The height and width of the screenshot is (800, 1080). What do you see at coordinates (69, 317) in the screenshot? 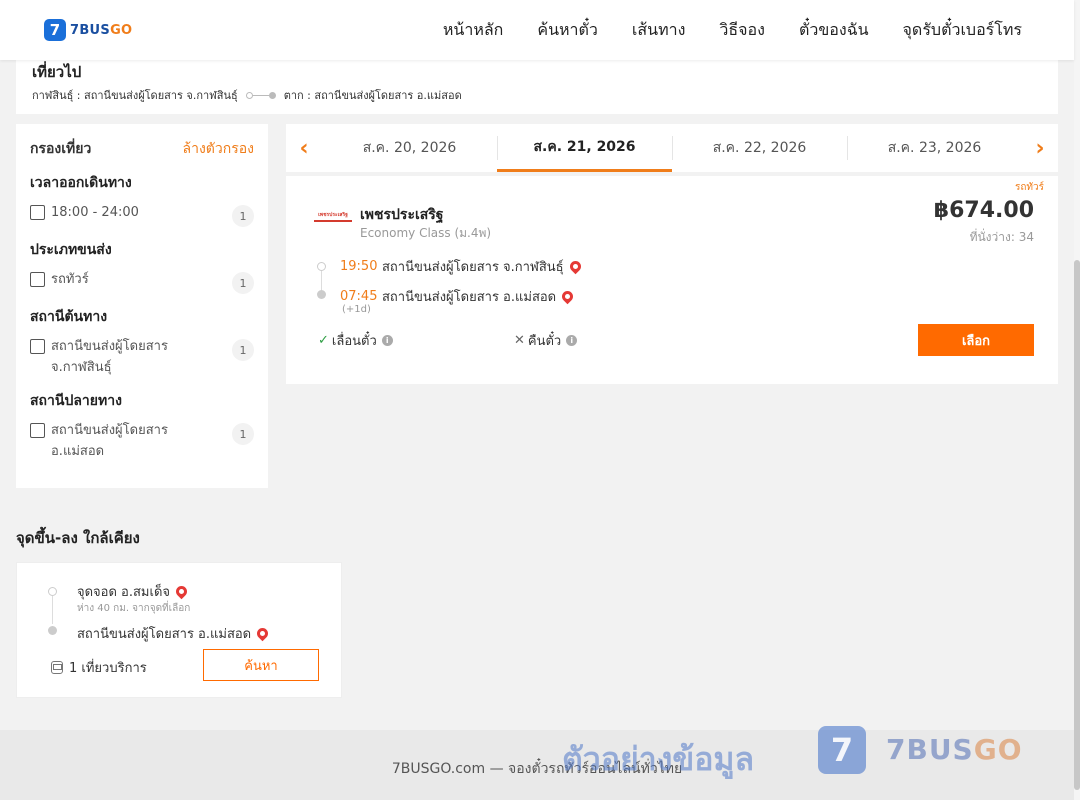
I see `filter-group-title: สถานีต้นทาง` at bounding box center [69, 317].